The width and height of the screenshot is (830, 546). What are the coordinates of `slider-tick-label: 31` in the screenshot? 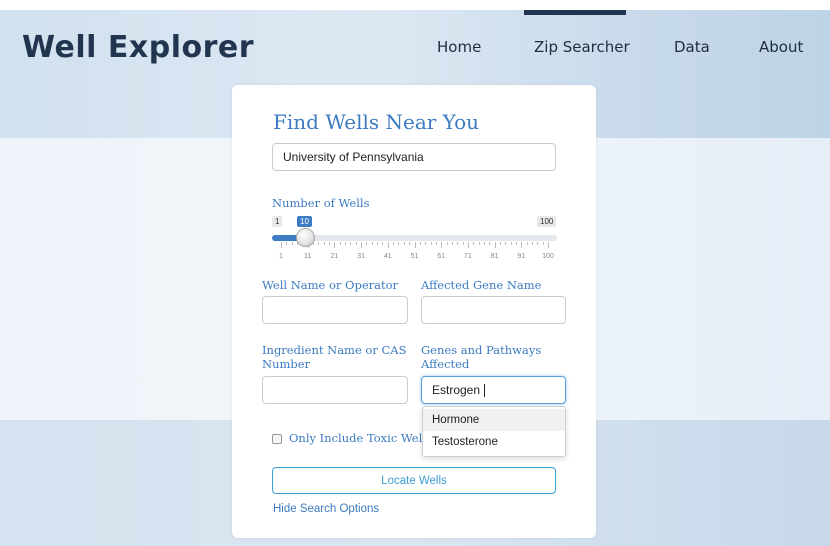 It's located at (361, 256).